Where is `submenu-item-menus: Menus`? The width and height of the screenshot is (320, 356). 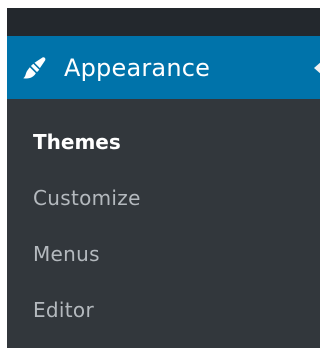 submenu-item-menus: Menus is located at coordinates (66, 254).